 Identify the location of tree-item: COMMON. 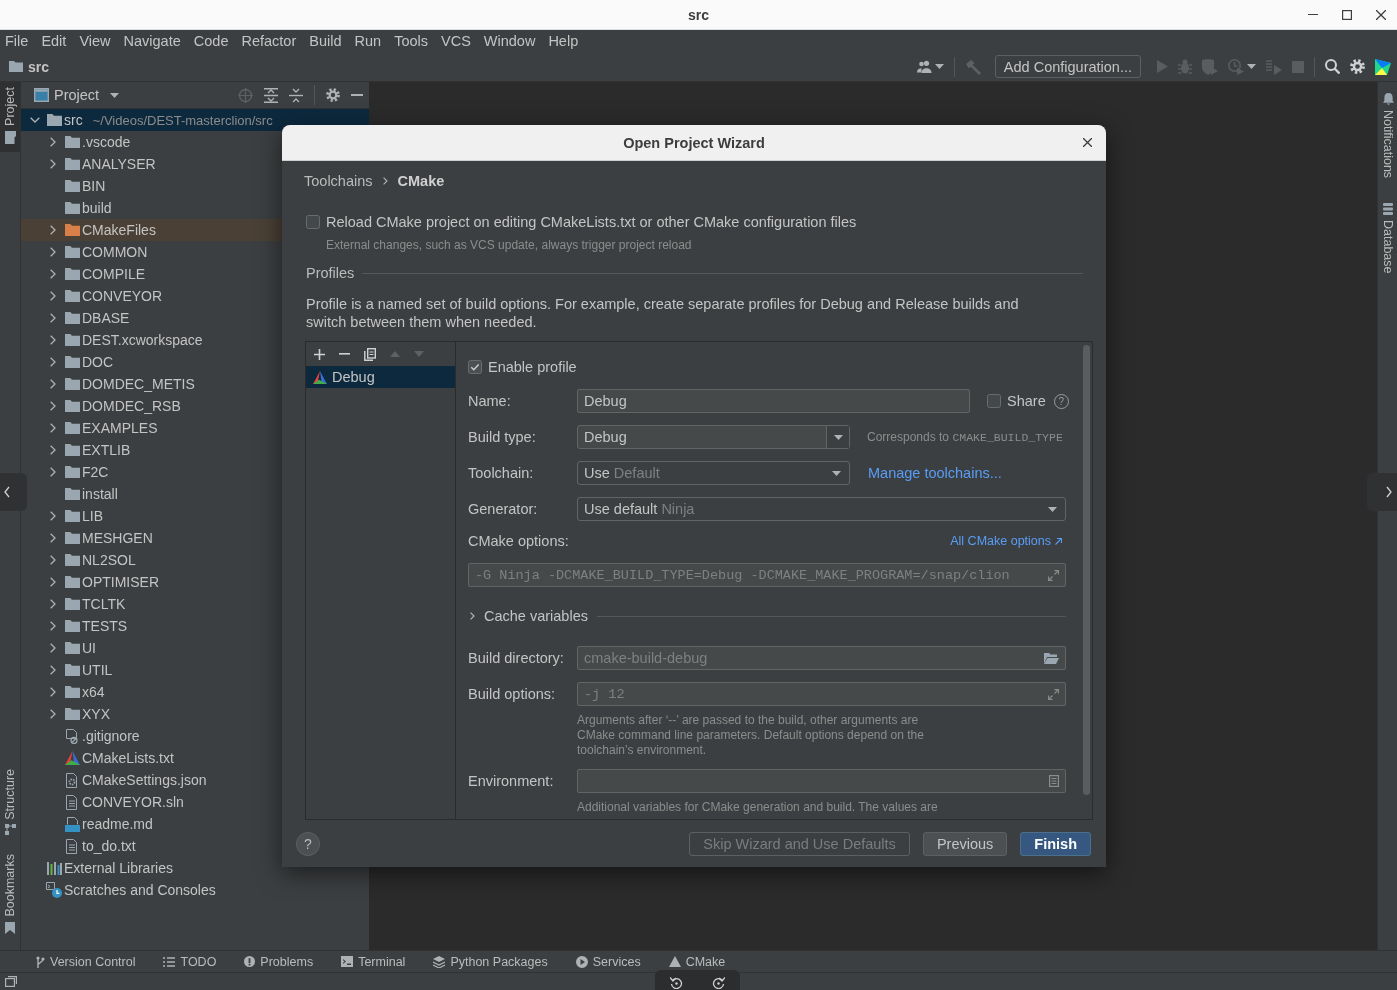
(155, 252).